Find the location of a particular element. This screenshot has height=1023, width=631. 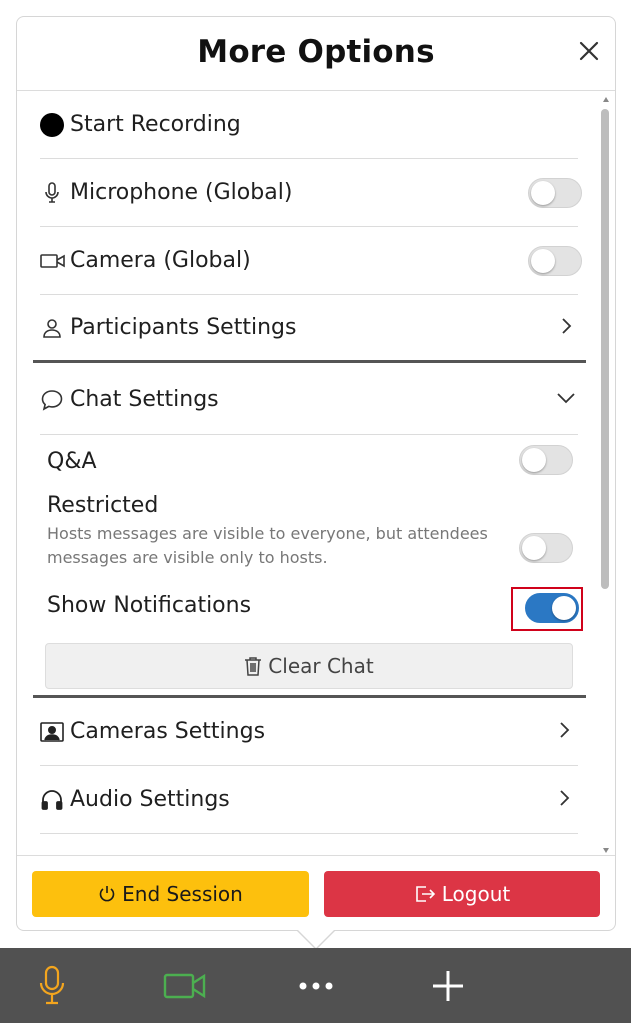

cameras-settings-label: Cameras Settings is located at coordinates (168, 731).